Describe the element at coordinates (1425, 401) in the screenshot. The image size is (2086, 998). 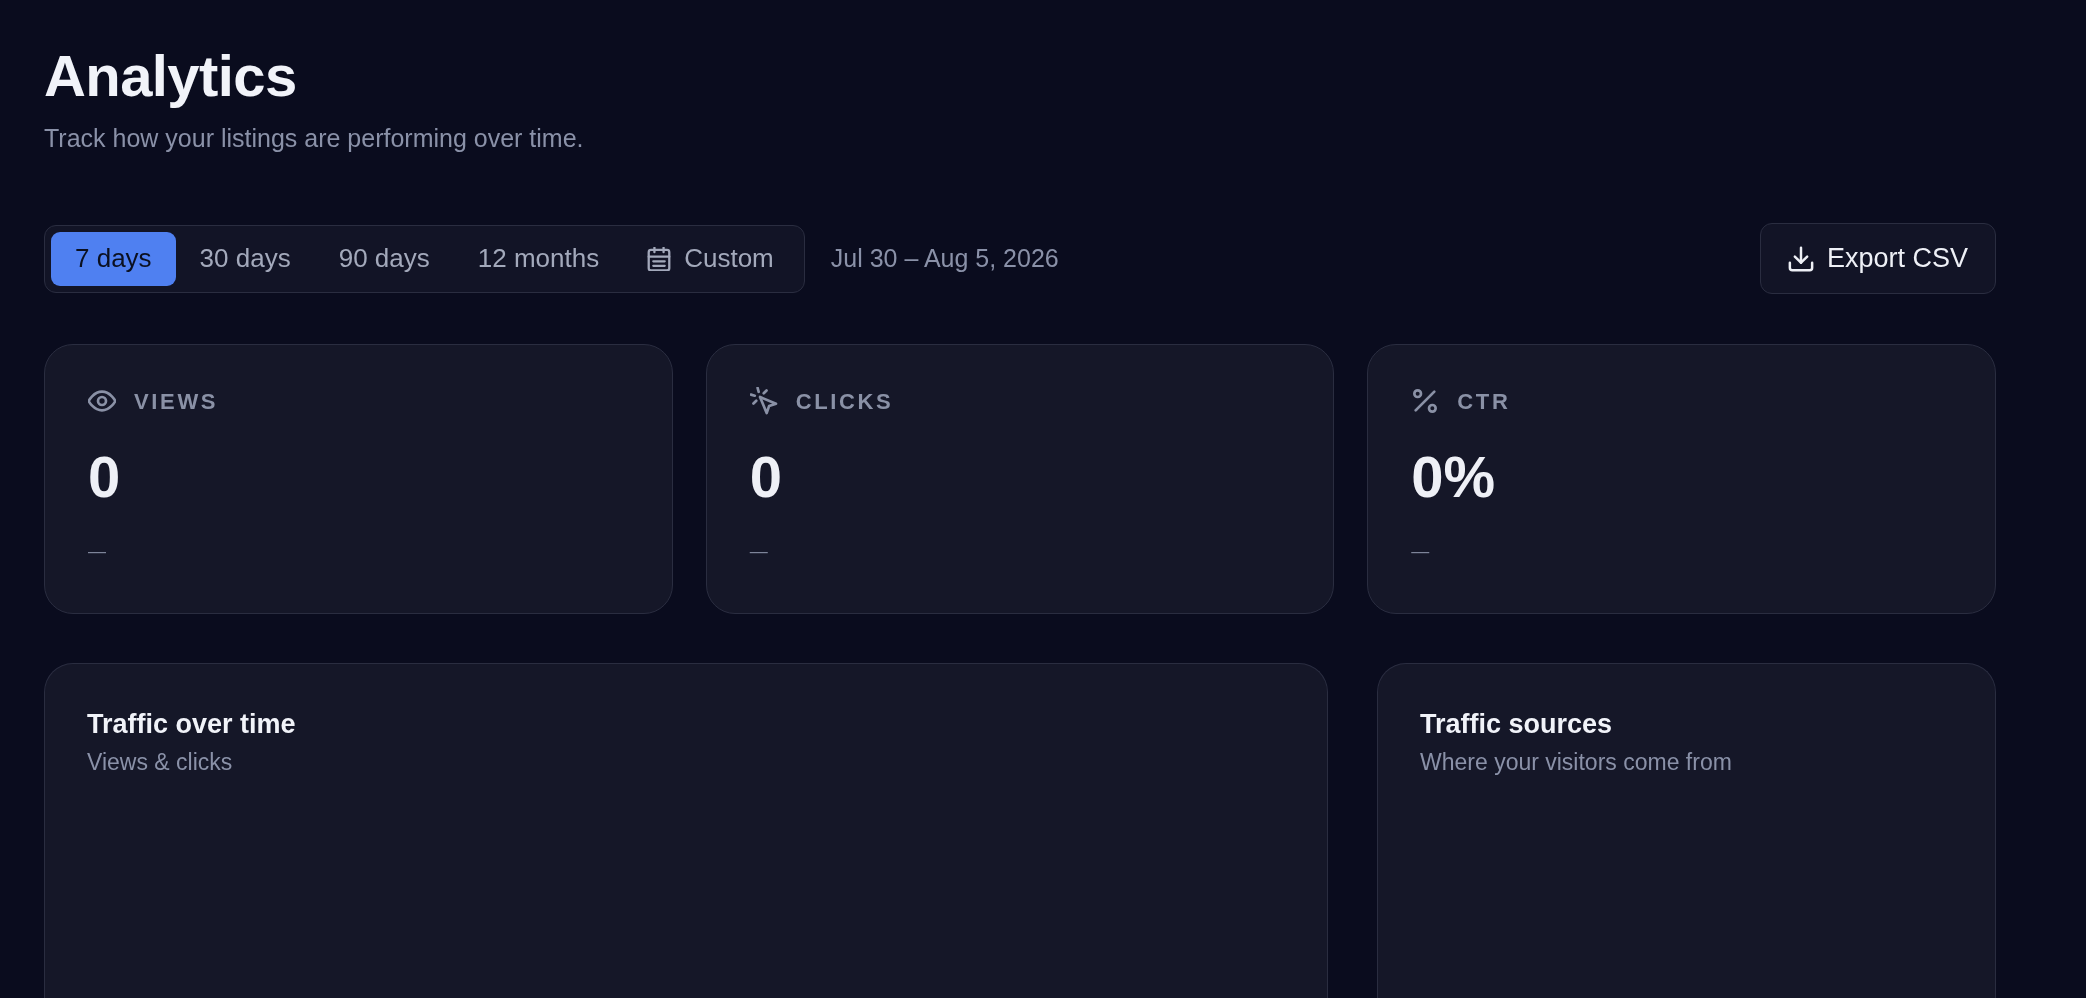
I see `percent-icon` at that location.